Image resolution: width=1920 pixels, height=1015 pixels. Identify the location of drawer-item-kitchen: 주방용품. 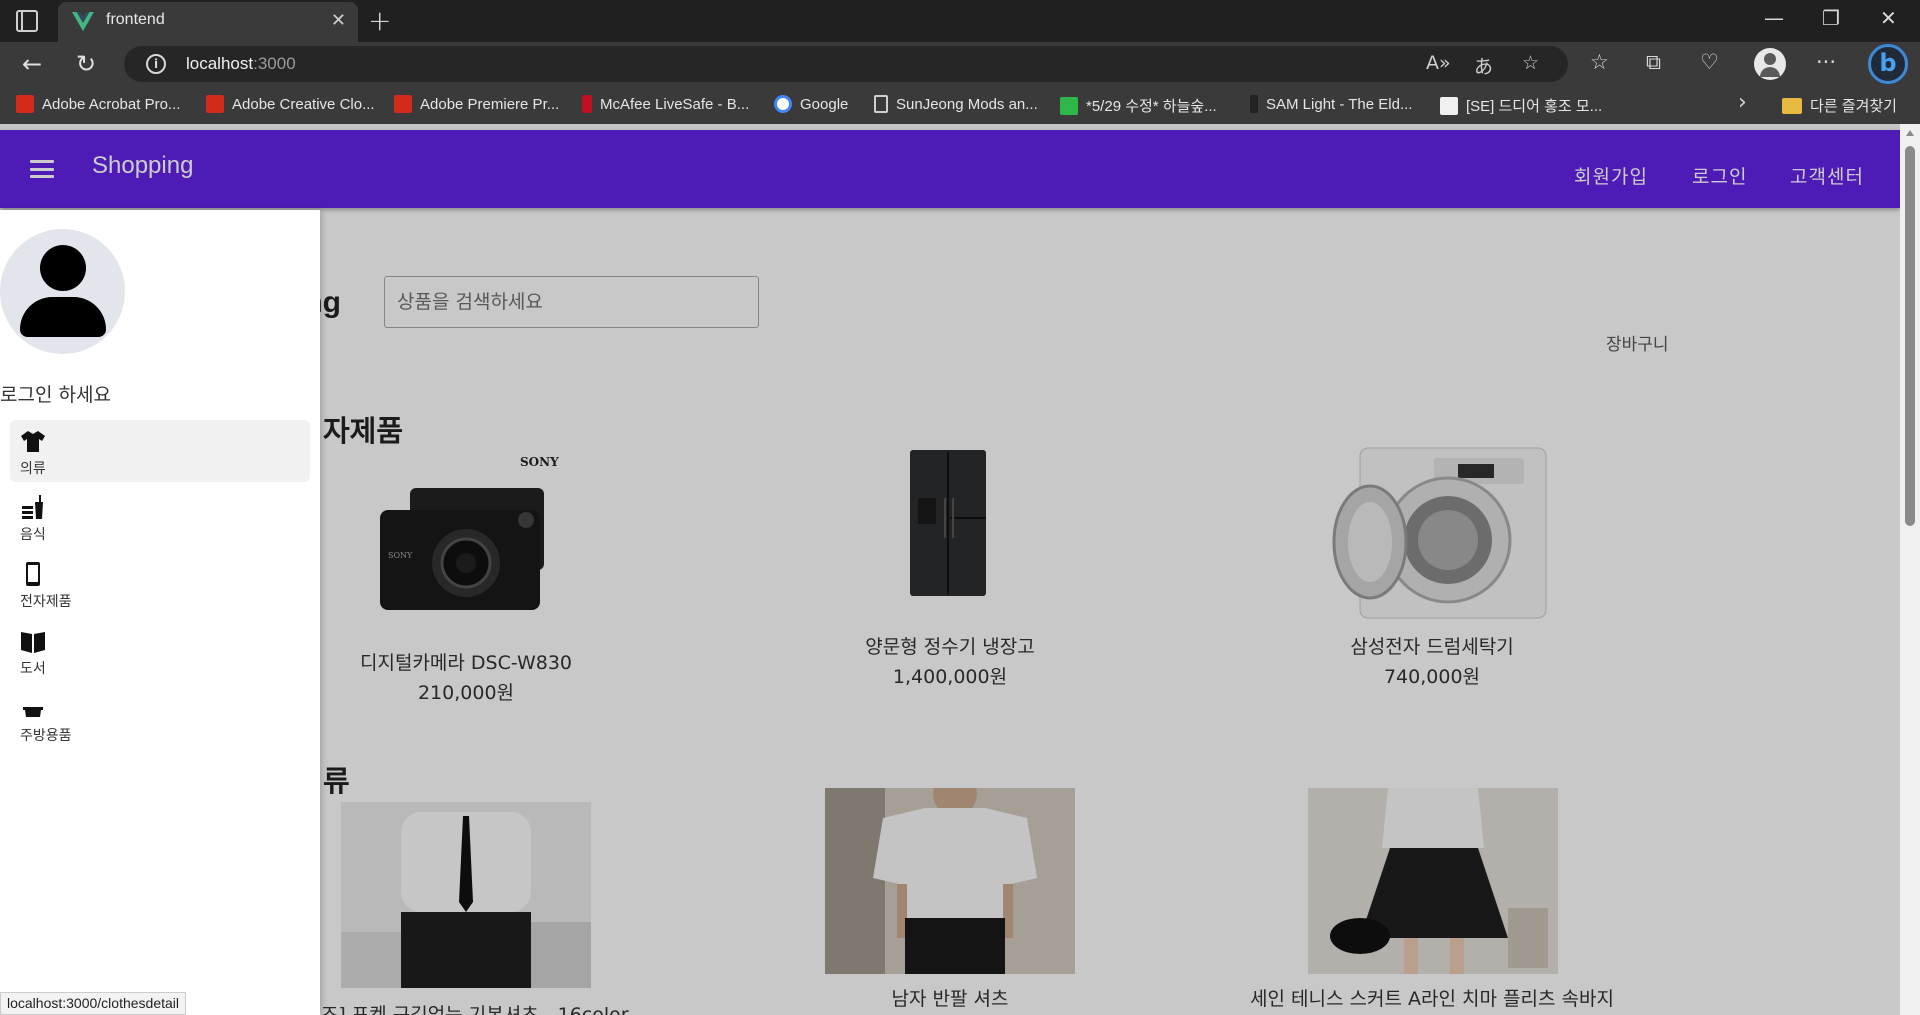
(160, 718).